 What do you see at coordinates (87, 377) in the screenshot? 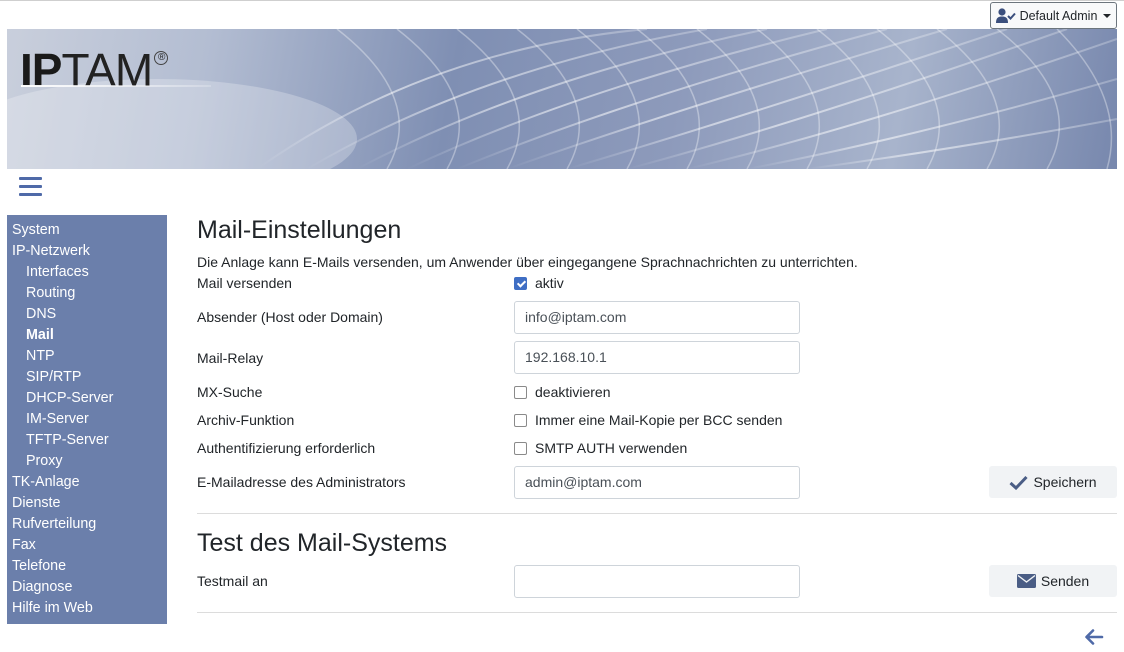
I see `sidebar-item-sip-rtp: SIP/RTP` at bounding box center [87, 377].